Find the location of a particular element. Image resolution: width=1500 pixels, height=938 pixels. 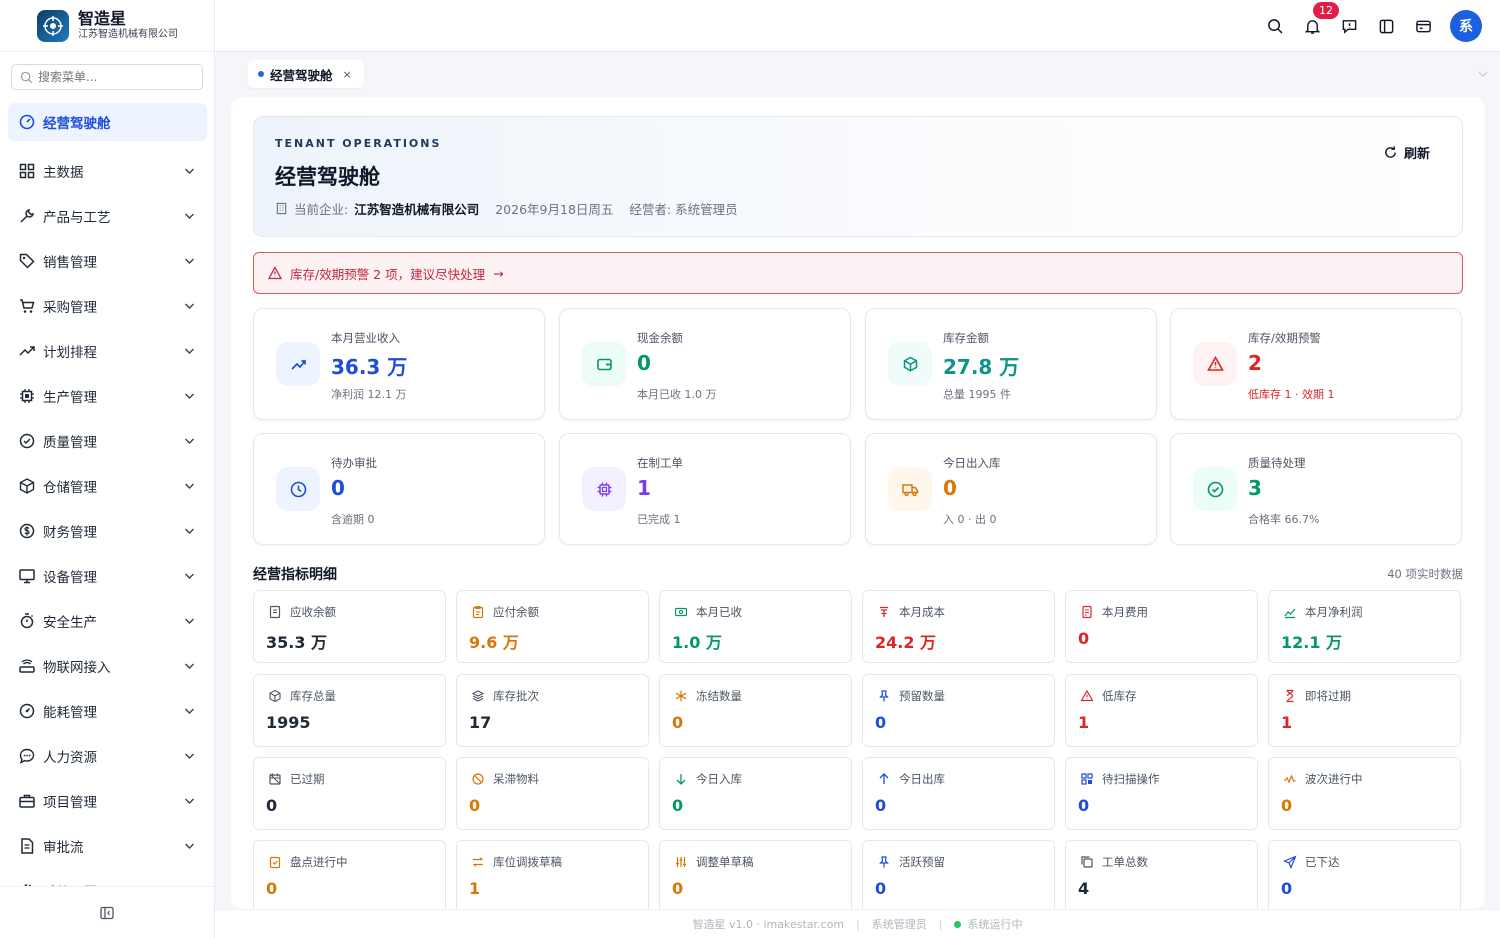

copy-icon is located at coordinates (1087, 862).